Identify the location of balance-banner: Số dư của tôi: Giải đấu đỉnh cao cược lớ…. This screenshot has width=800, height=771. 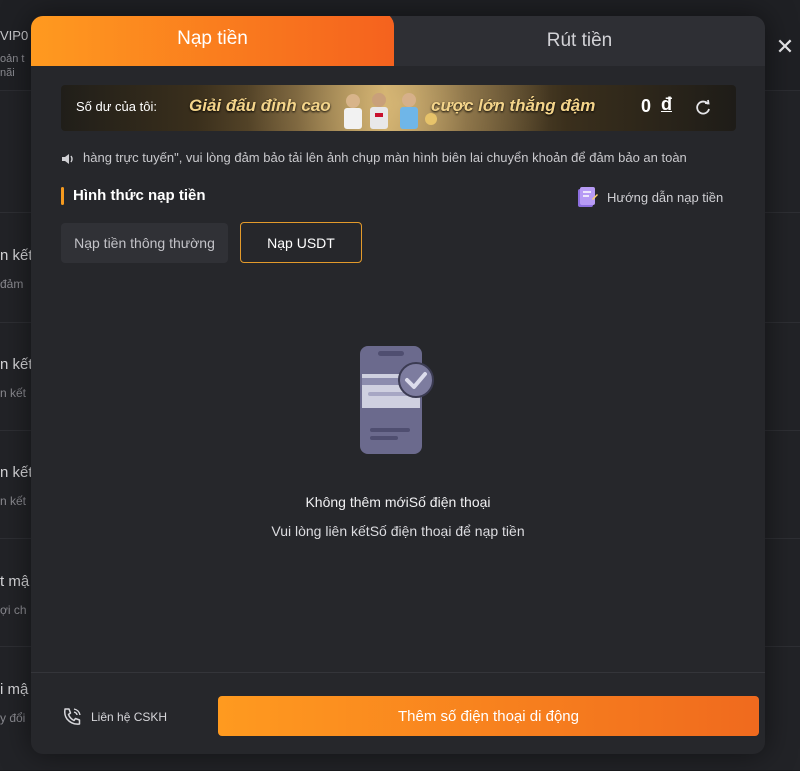
(398, 108).